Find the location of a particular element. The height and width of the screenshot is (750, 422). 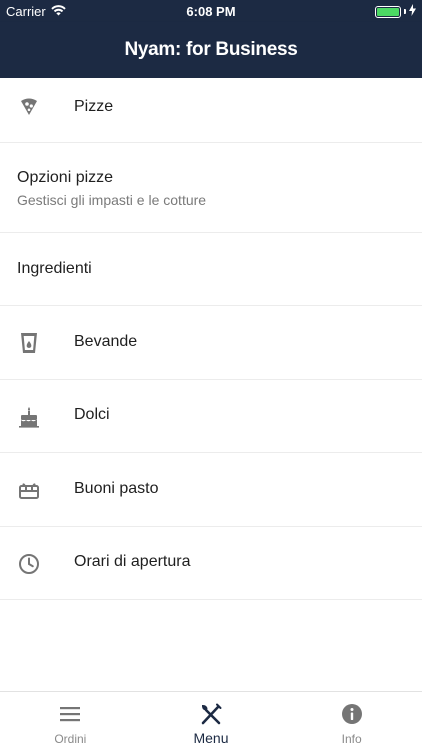

tab-label: Menu is located at coordinates (211, 738).